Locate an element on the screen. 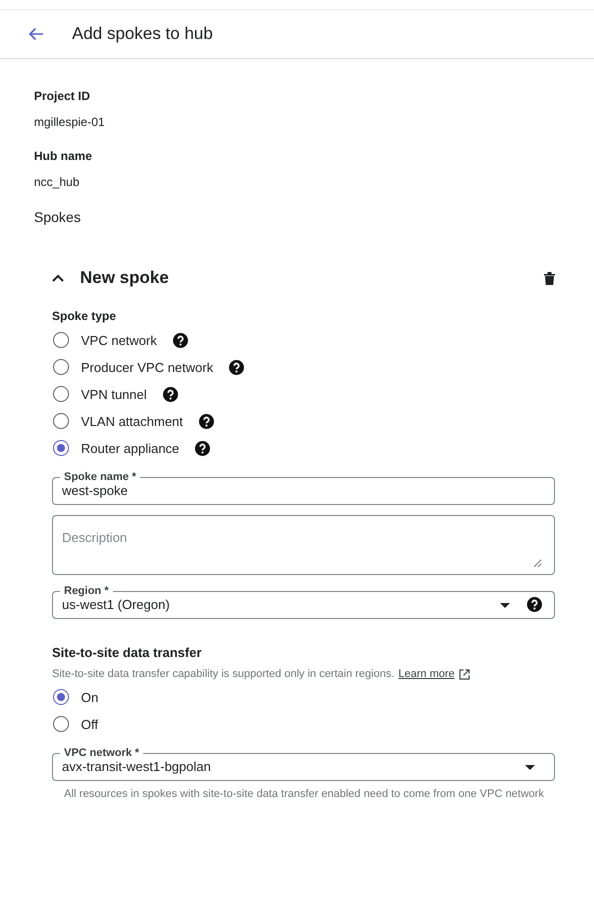 Image resolution: width=594 pixels, height=901 pixels. collapse-chevron-icon is located at coordinates (58, 278).